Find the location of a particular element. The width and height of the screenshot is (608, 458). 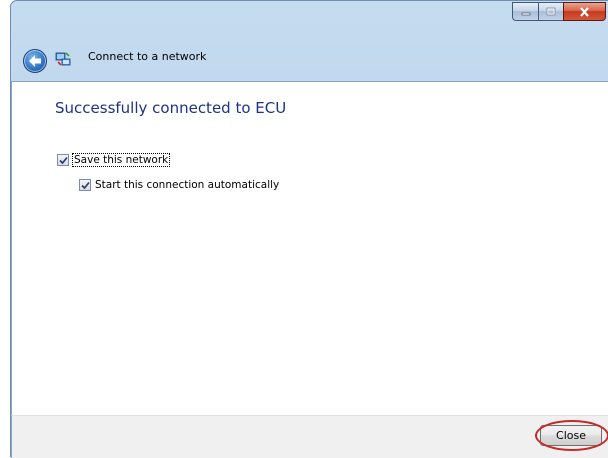

minimize-button is located at coordinates (525, 11).